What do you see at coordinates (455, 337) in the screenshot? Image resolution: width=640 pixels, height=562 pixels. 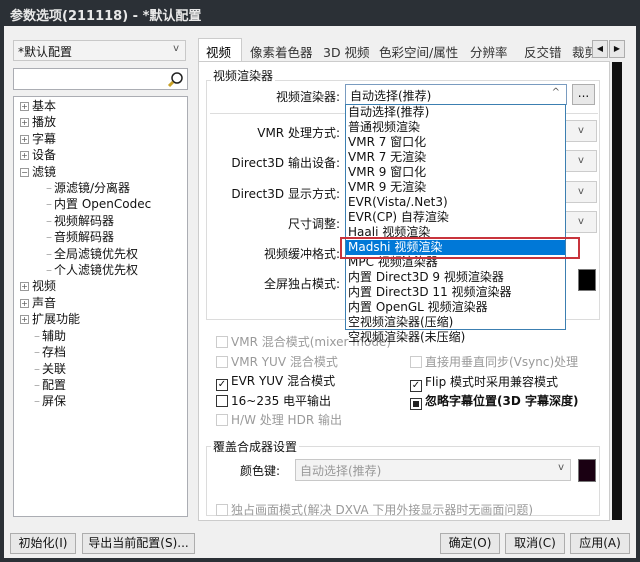 I see `dropdown-option: 空视频渲染器(未压缩)` at bounding box center [455, 337].